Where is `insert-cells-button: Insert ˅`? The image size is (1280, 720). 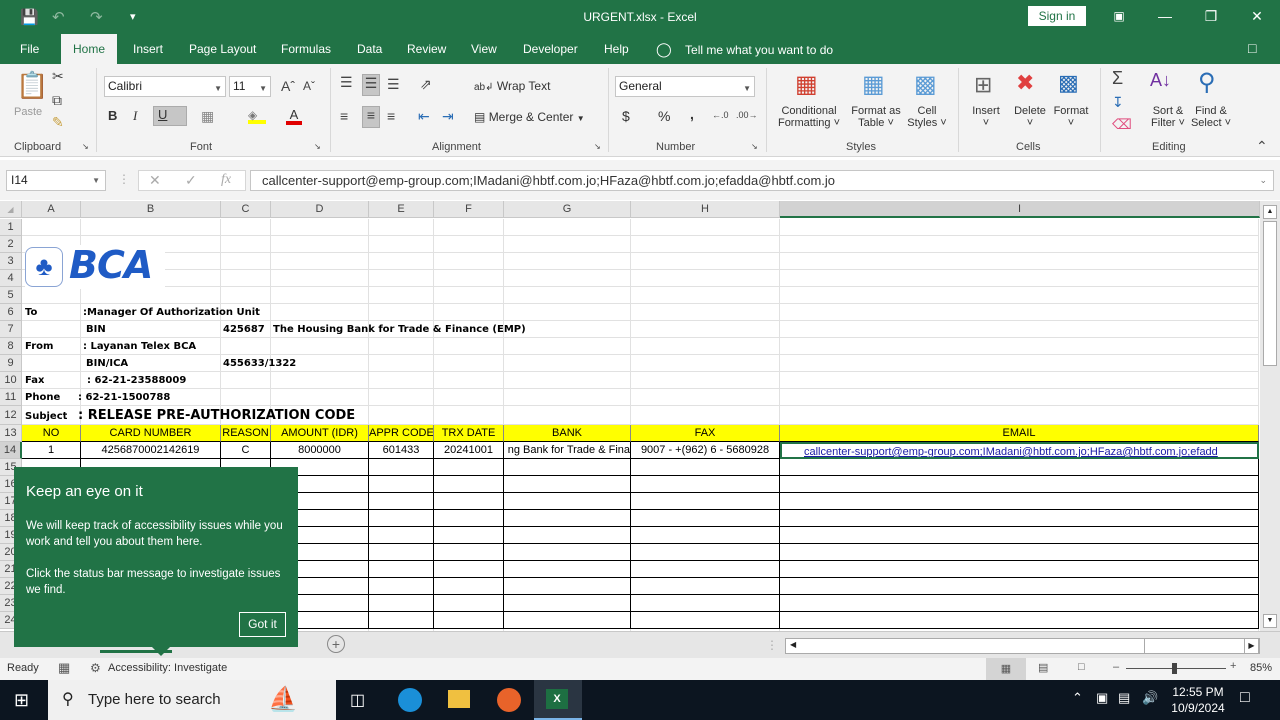
insert-cells-button: Insert ˅ is located at coordinates (986, 117).